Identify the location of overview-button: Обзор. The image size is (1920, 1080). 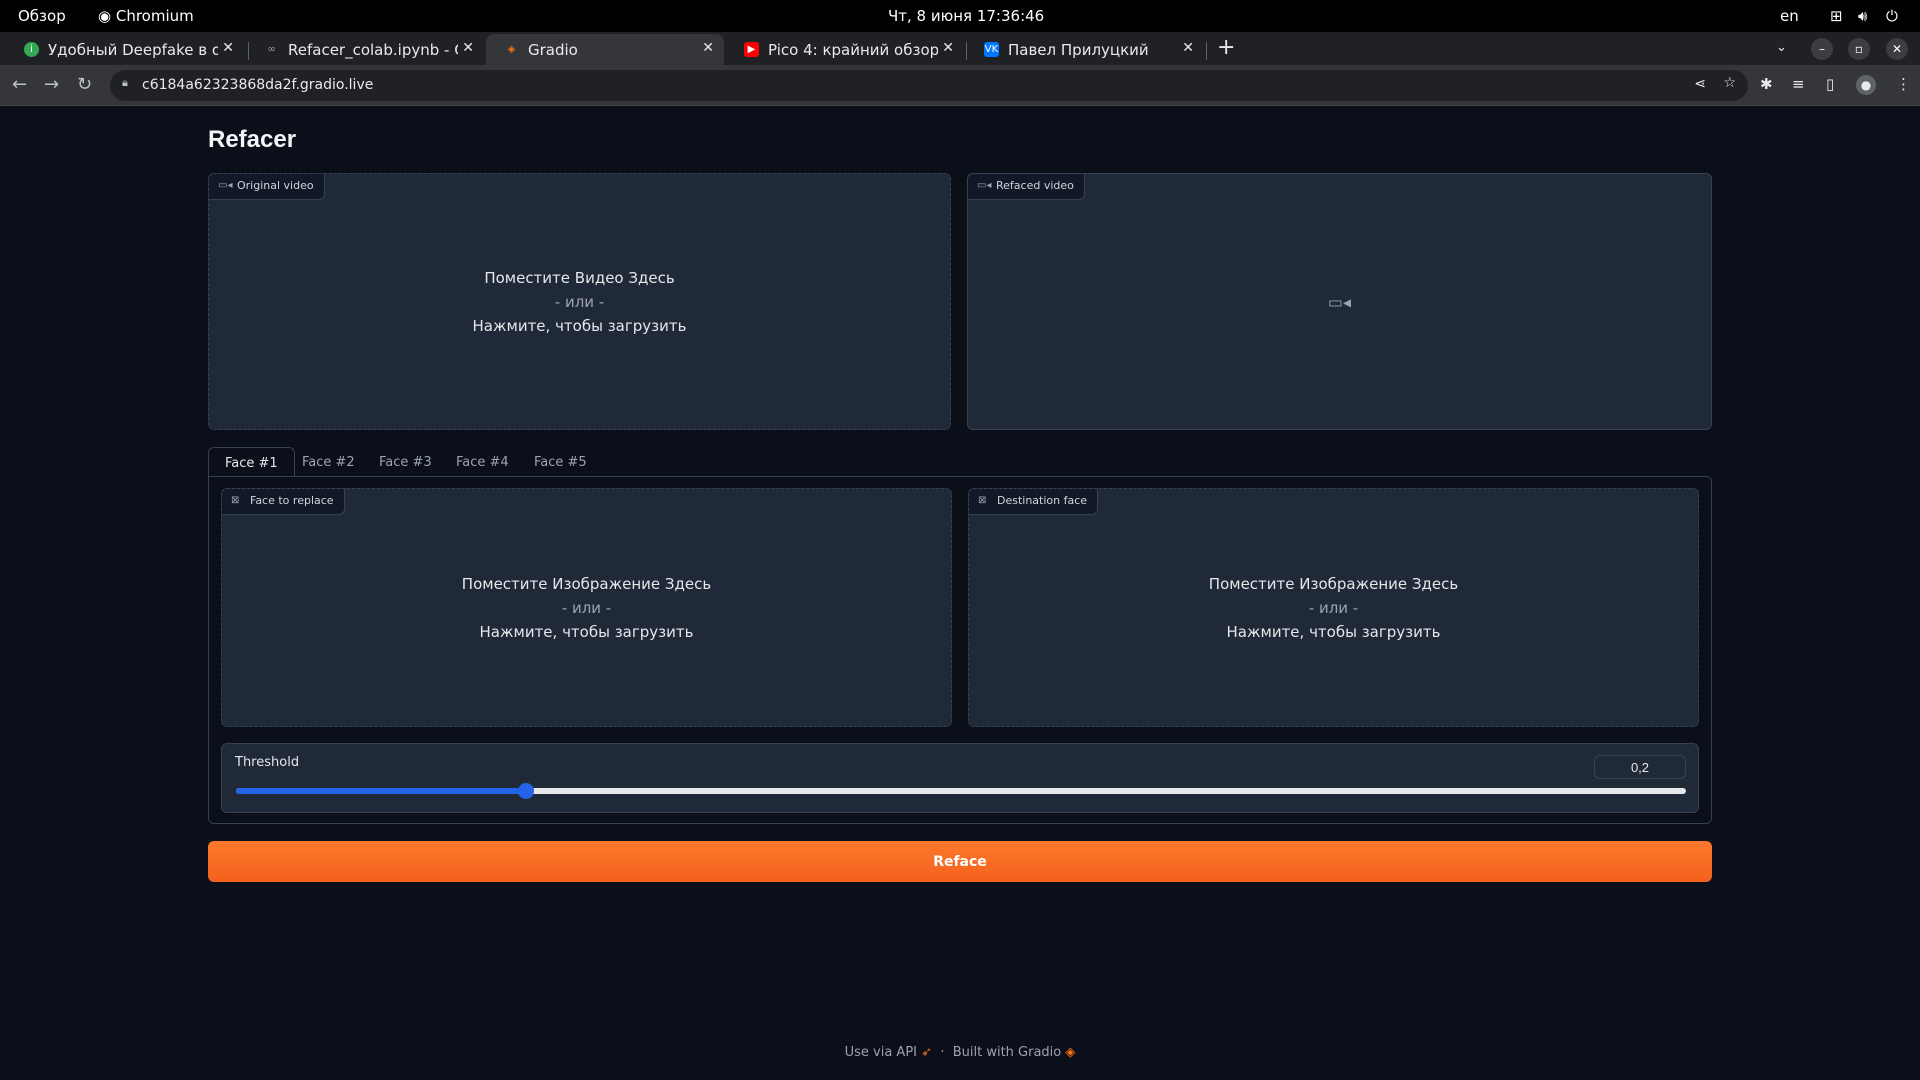
(42, 16).